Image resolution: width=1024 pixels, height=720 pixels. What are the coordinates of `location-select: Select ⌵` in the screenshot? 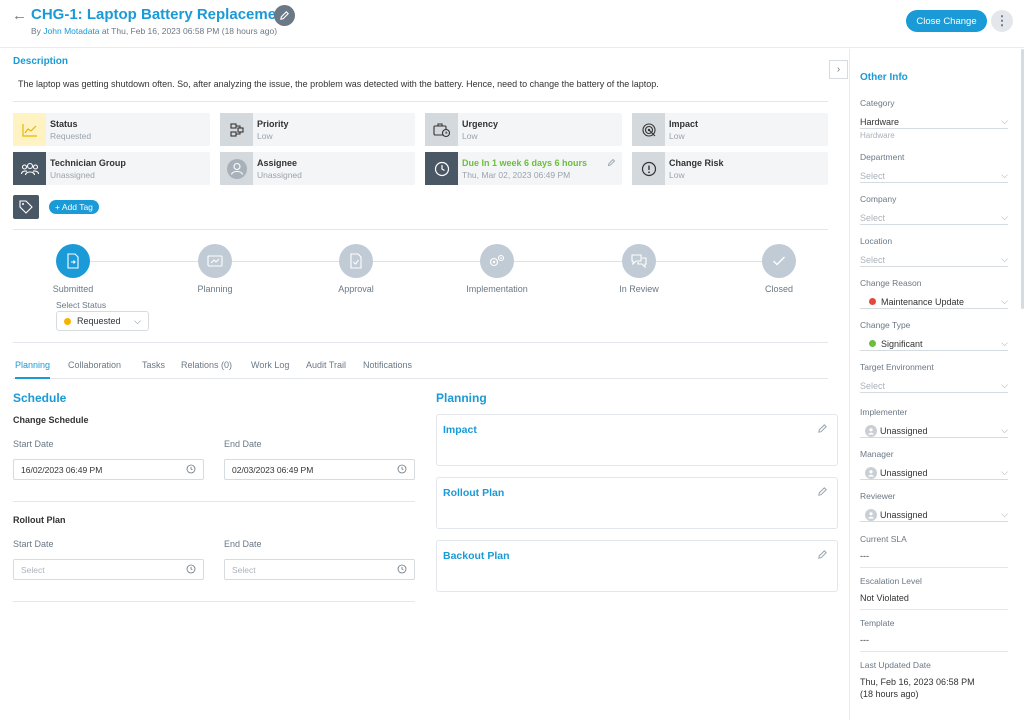 It's located at (934, 260).